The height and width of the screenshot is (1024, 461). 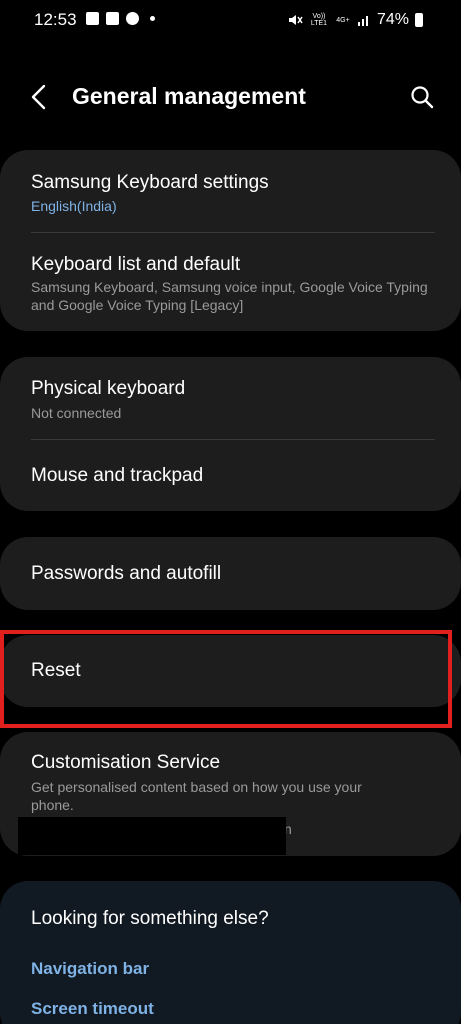 I want to click on list-item: Physical keyboard Not connected, so click(x=230, y=398).